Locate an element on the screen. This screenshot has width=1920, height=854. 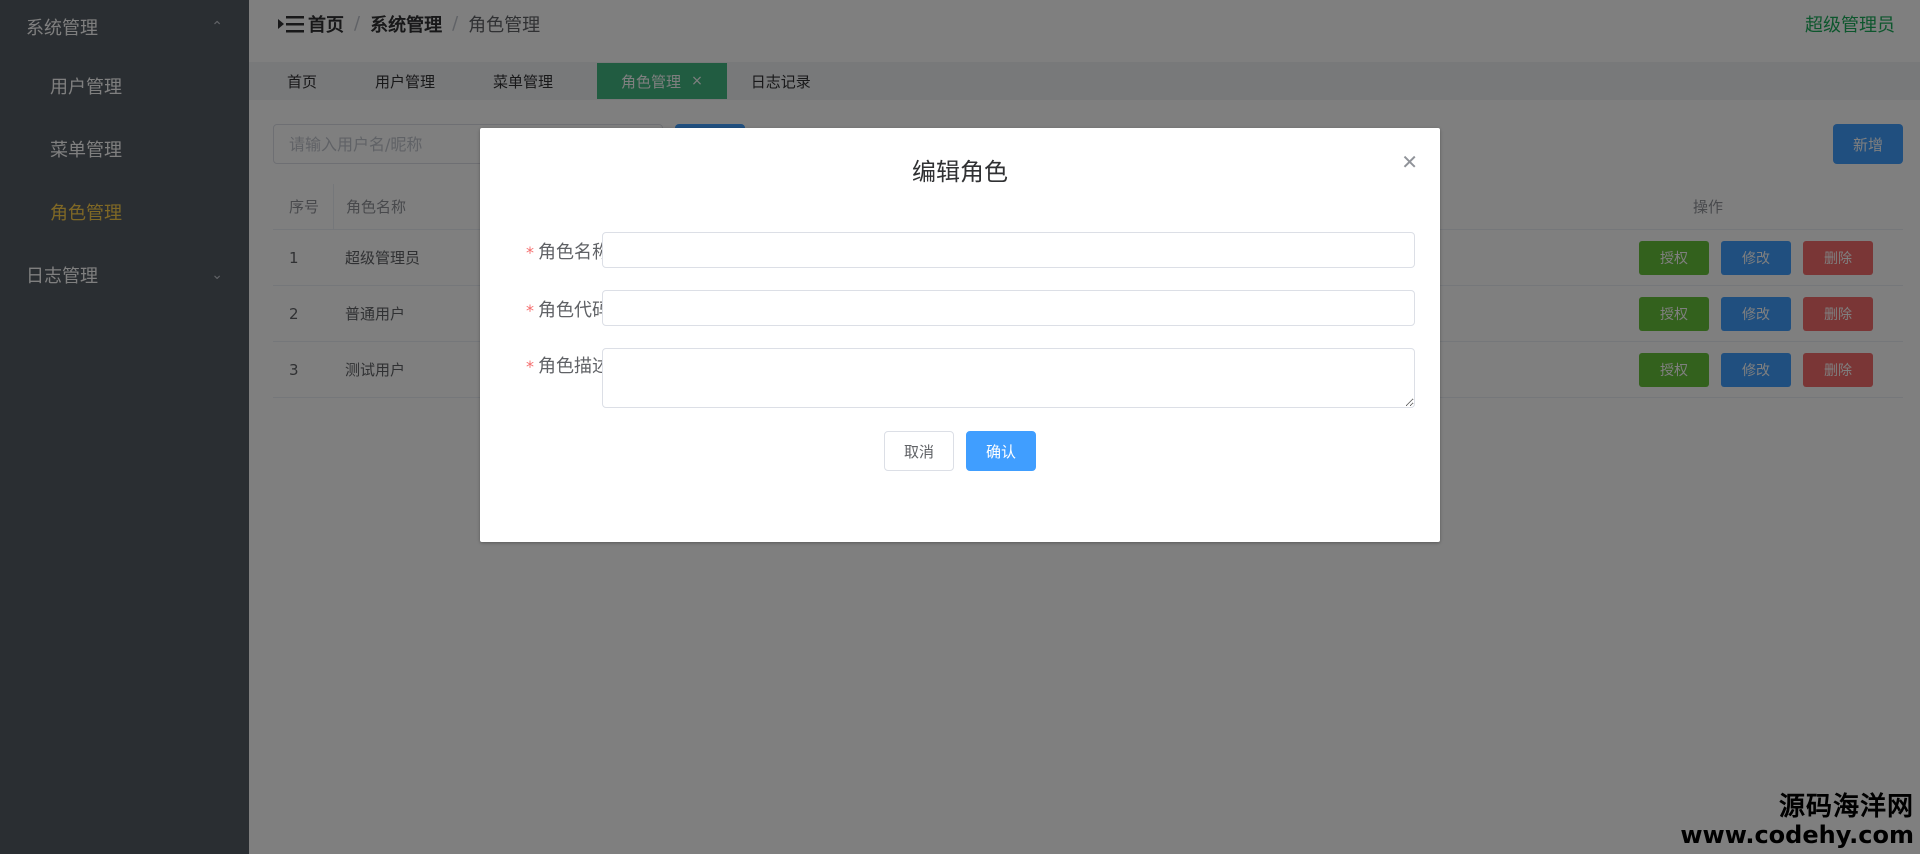
watermark-url: www.codehy.com is located at coordinates (1797, 834).